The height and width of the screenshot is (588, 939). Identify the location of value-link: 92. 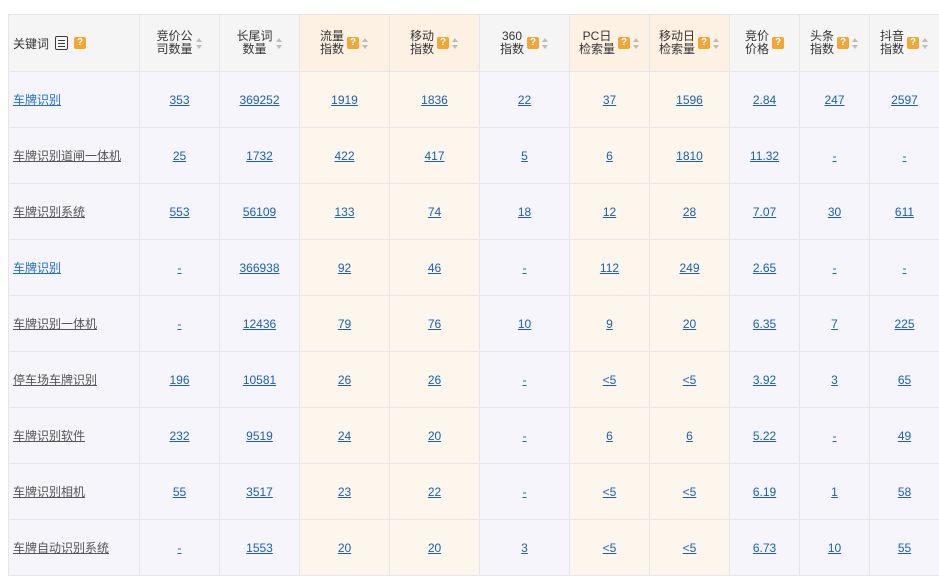
(344, 268).